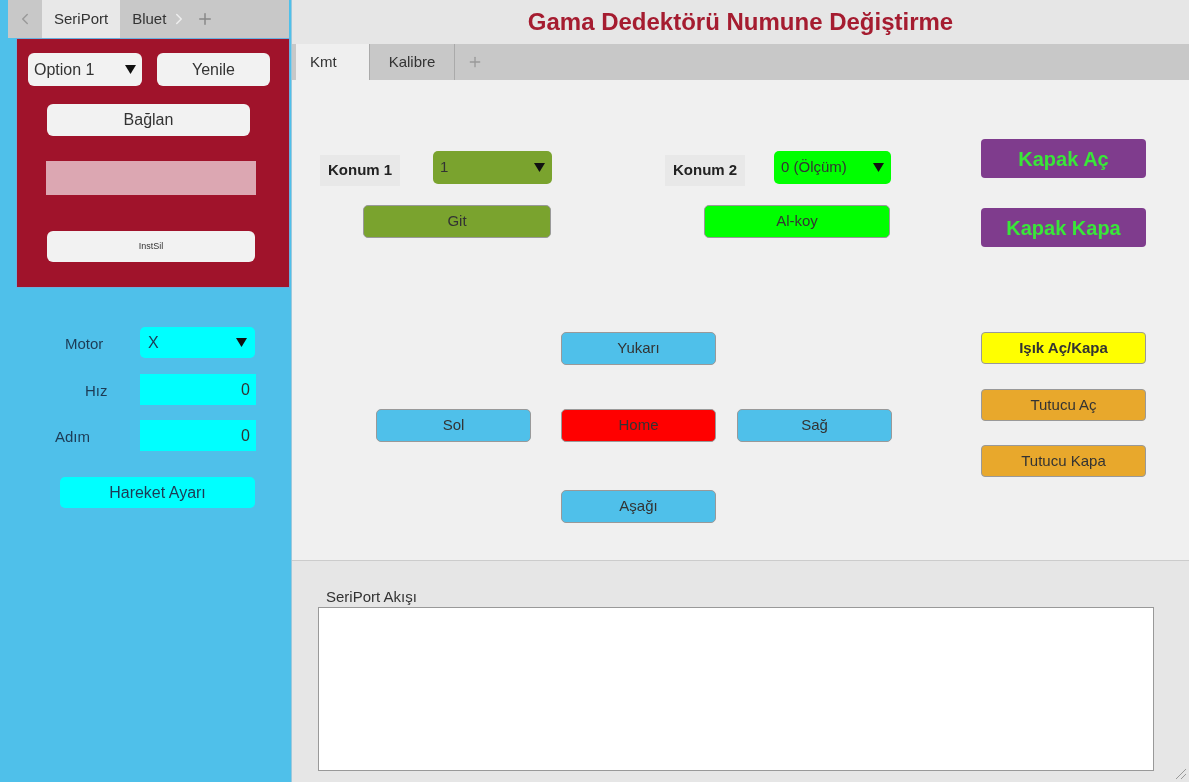  I want to click on action-button: Git, so click(457, 221).